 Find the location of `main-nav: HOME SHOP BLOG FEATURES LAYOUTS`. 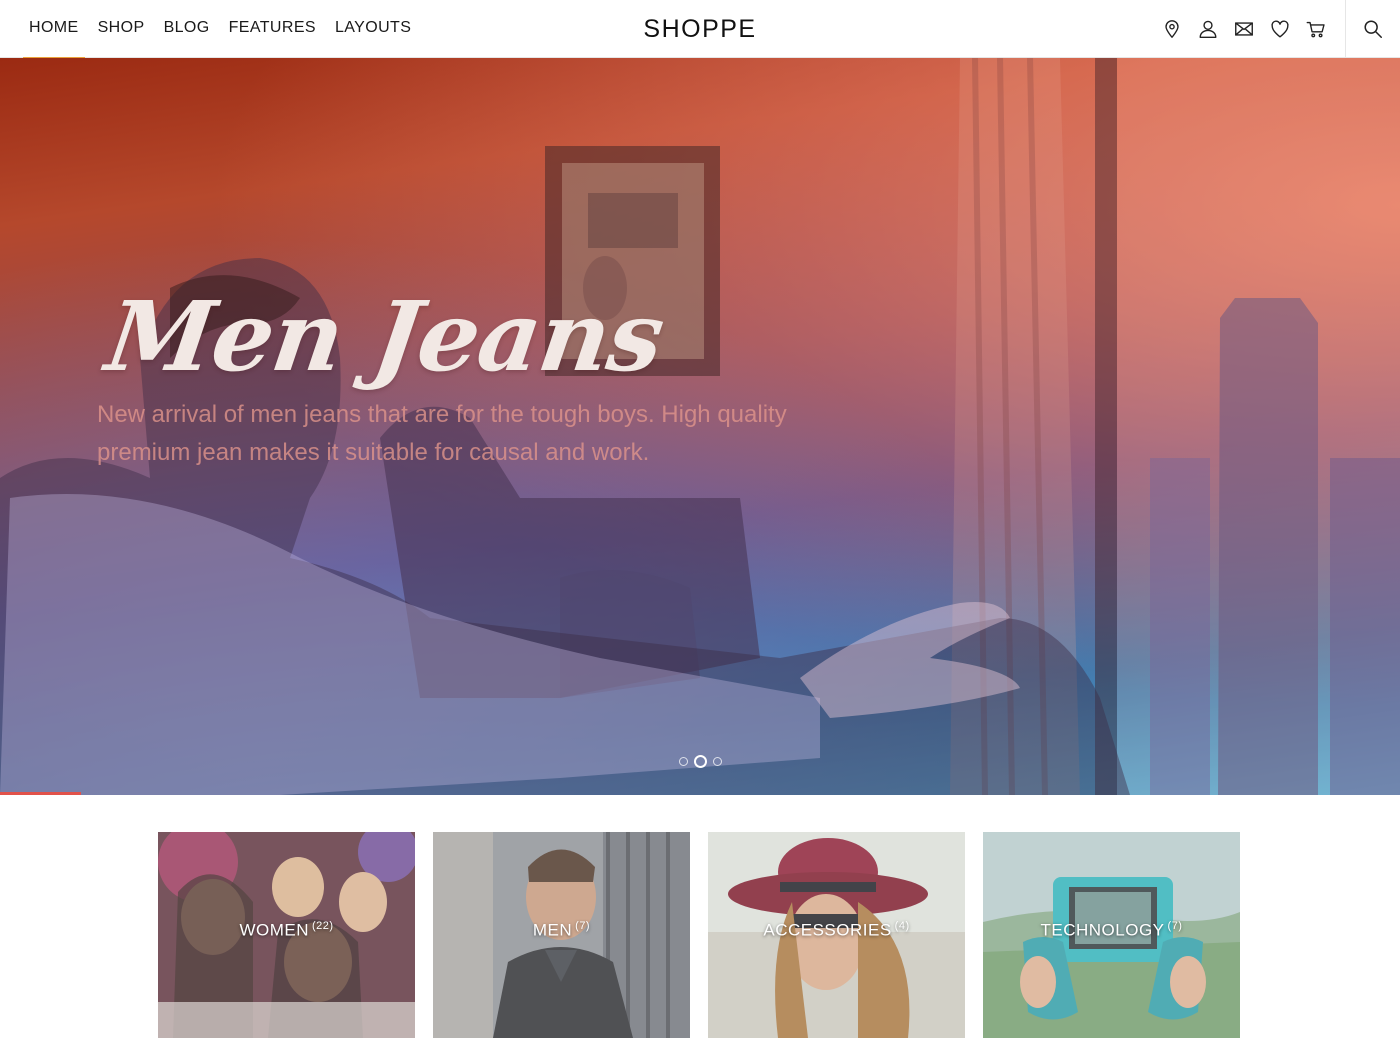

main-nav: HOME SHOP BLOG FEATURES LAYOUTS is located at coordinates (222, 29).